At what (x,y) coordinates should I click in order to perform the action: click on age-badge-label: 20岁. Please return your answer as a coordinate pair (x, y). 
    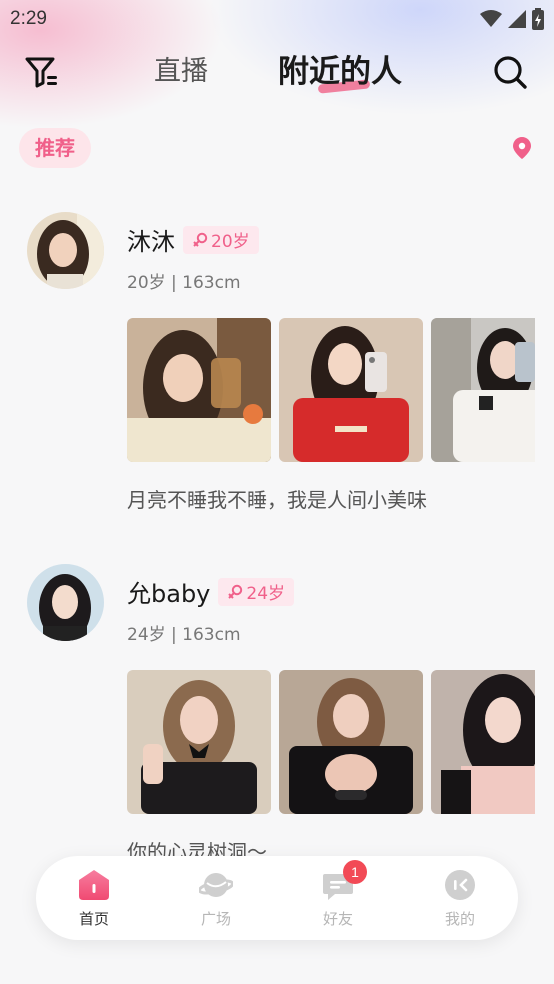
    Looking at the image, I should click on (230, 242).